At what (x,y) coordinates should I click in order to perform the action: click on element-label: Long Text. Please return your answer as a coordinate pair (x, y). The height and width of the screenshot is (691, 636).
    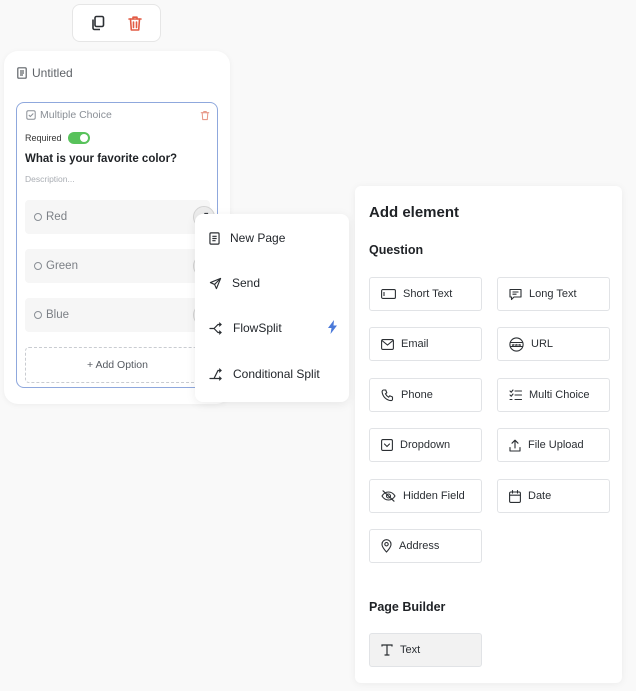
    Looking at the image, I should click on (553, 294).